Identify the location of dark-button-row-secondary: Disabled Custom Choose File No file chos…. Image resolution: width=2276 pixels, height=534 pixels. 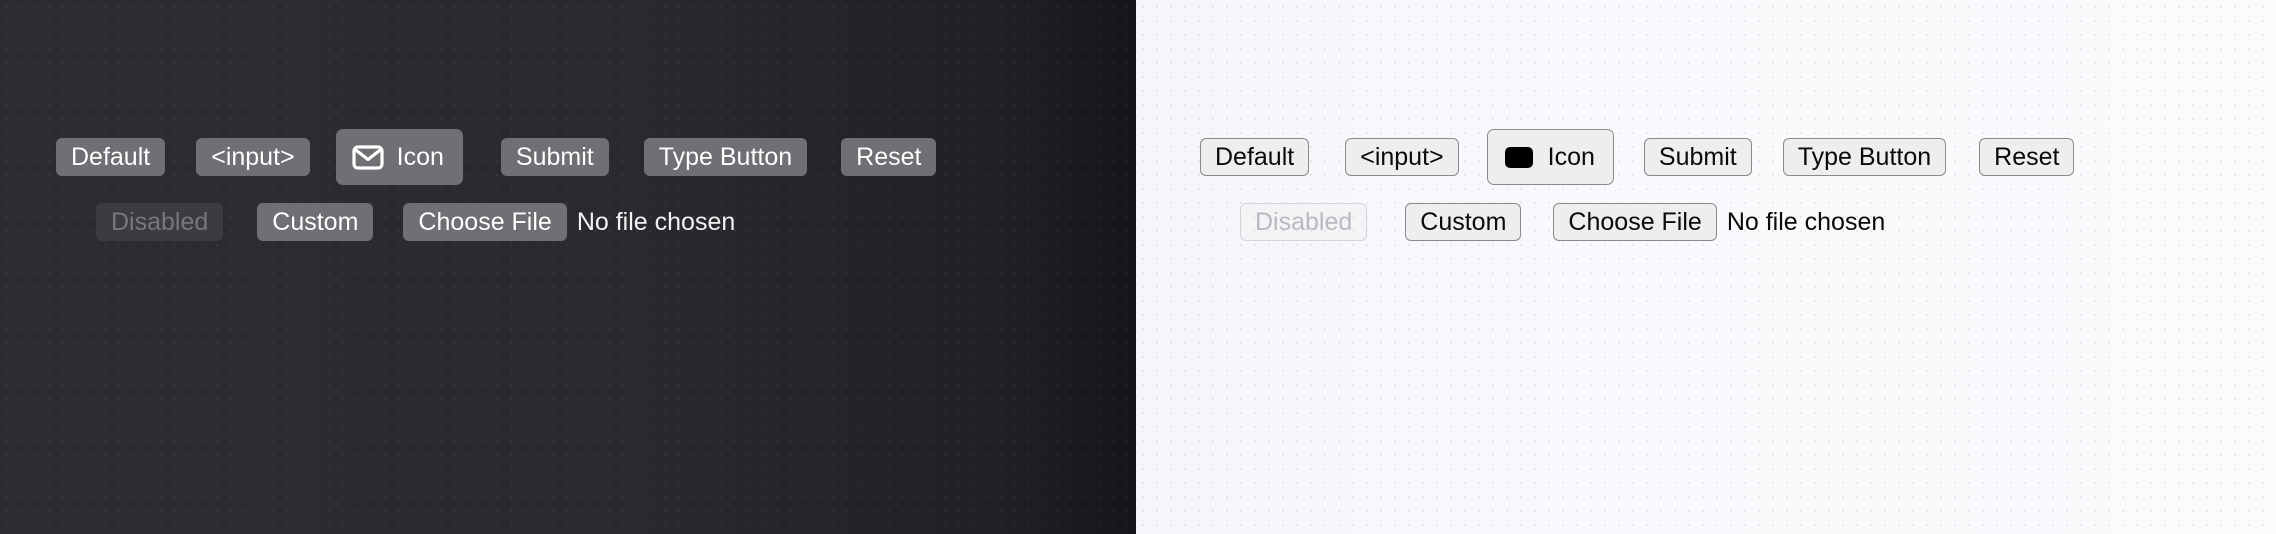
(415, 222).